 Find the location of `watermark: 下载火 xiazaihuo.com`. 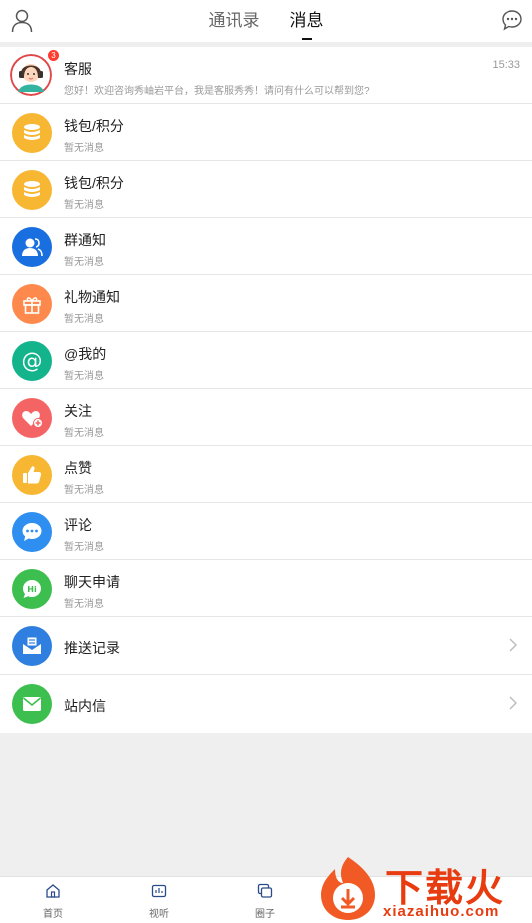

watermark: 下载火 xiazaihuo.com is located at coordinates (422, 888).